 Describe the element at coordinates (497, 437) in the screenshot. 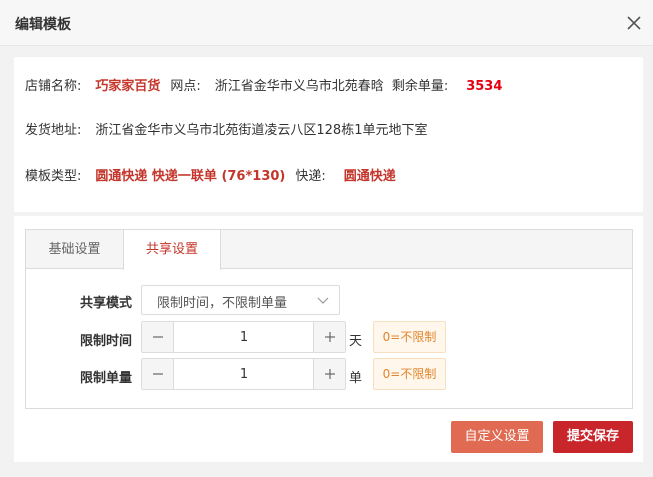

I see `custom-settings-button: 自定义设置` at that location.